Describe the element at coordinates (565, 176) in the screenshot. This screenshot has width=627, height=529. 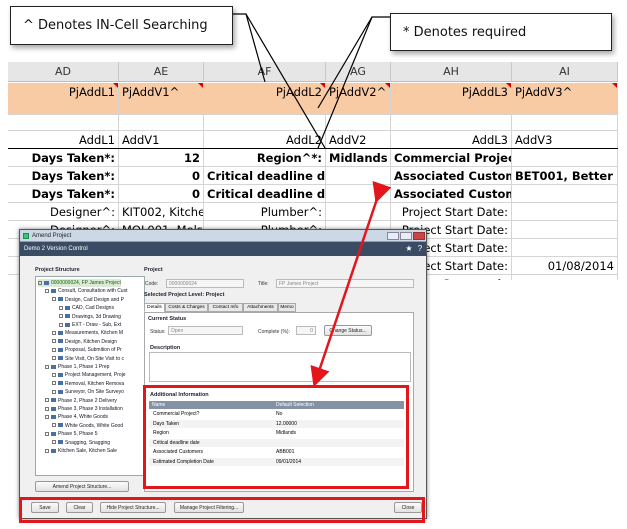
I see `data-cell: BET001, Better Kitch` at that location.